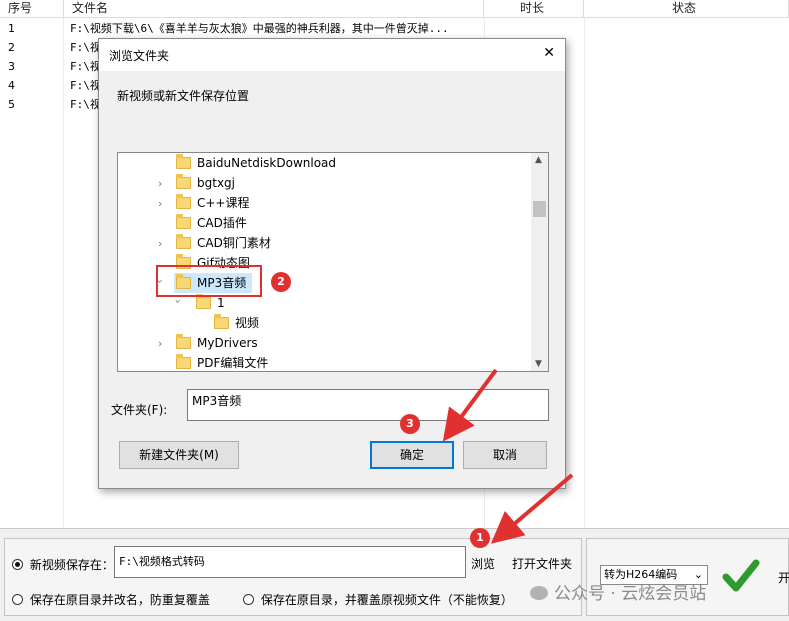 Image resolution: width=789 pixels, height=621 pixels. What do you see at coordinates (119, 600) in the screenshot?
I see `save-rename-label: 保存在原目录并改名，防重复覆盖` at bounding box center [119, 600].